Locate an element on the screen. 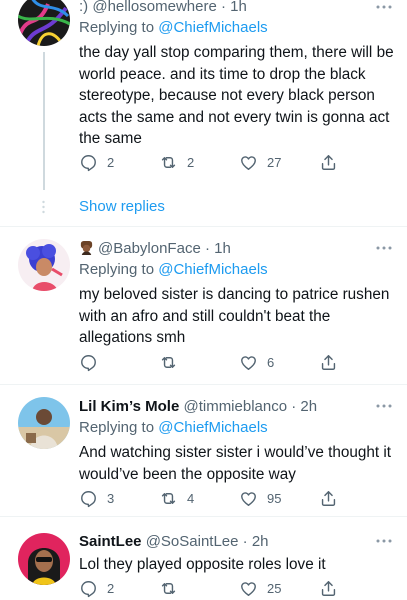 This screenshot has width=407, height=600. like-button: 25 is located at coordinates (260, 588).